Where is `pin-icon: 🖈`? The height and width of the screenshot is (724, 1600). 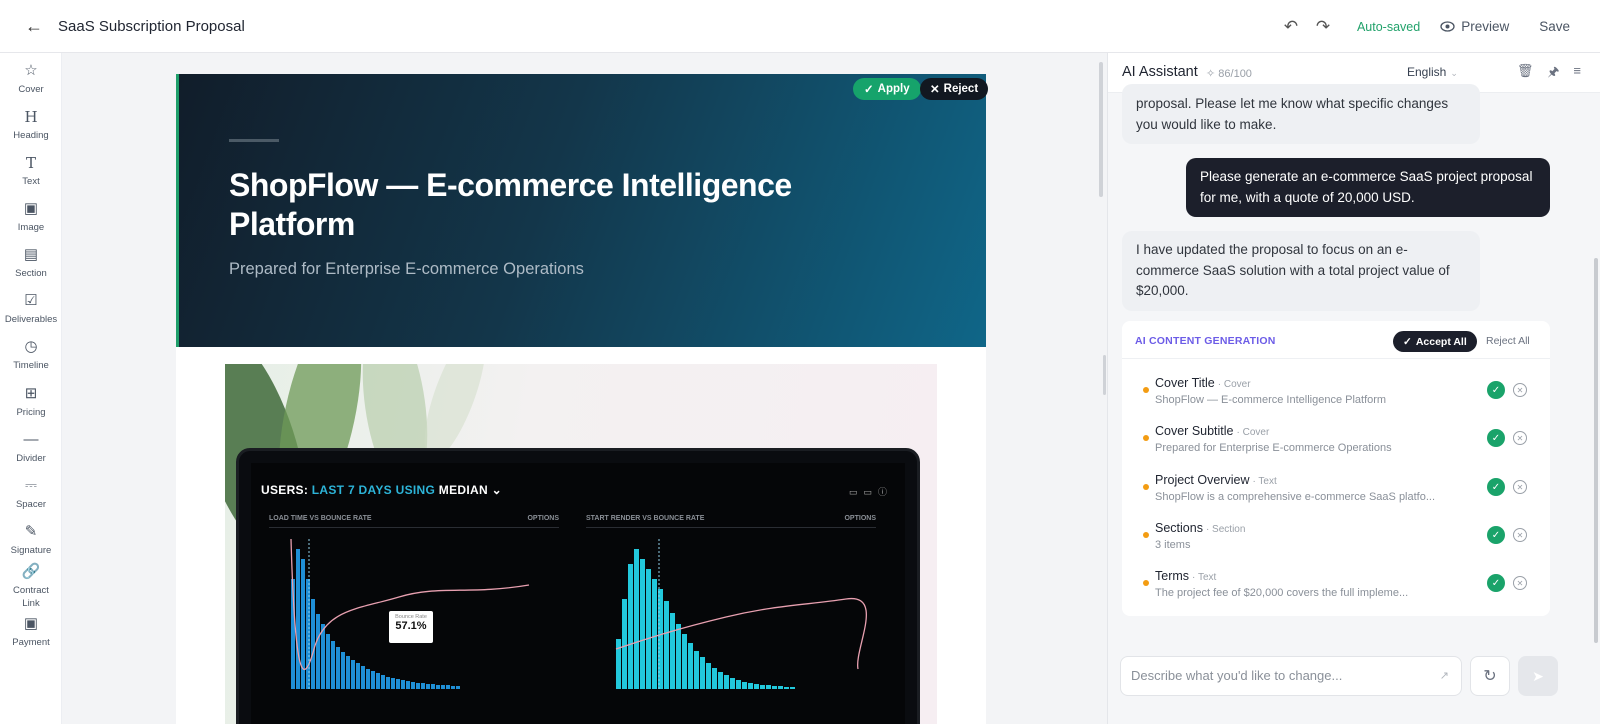 pin-icon: 🖈 is located at coordinates (1553, 74).